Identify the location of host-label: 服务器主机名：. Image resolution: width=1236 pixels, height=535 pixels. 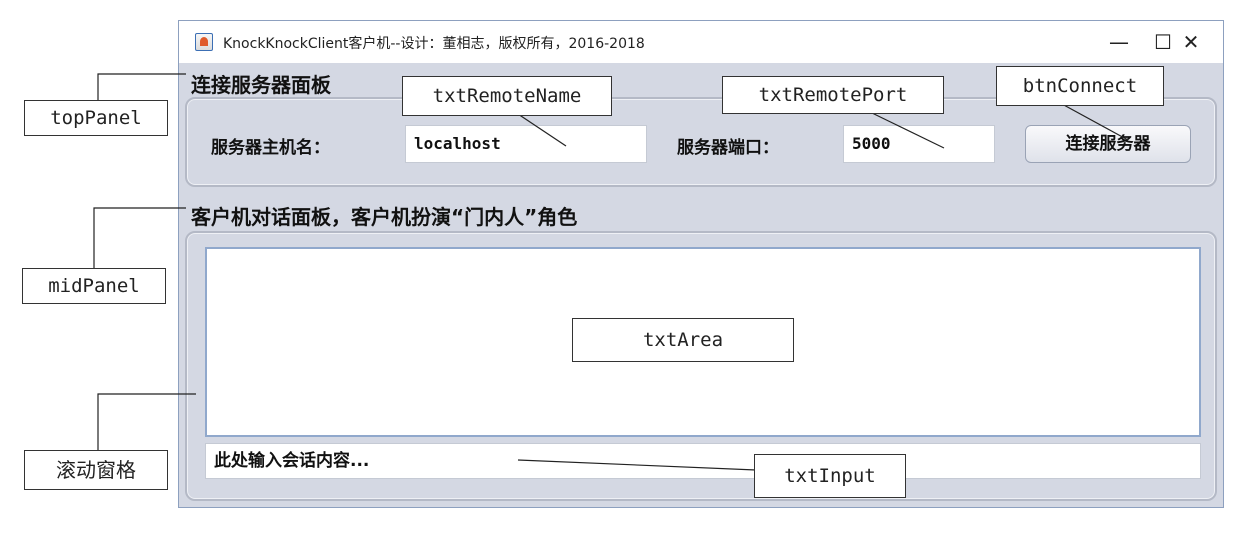
(270, 148).